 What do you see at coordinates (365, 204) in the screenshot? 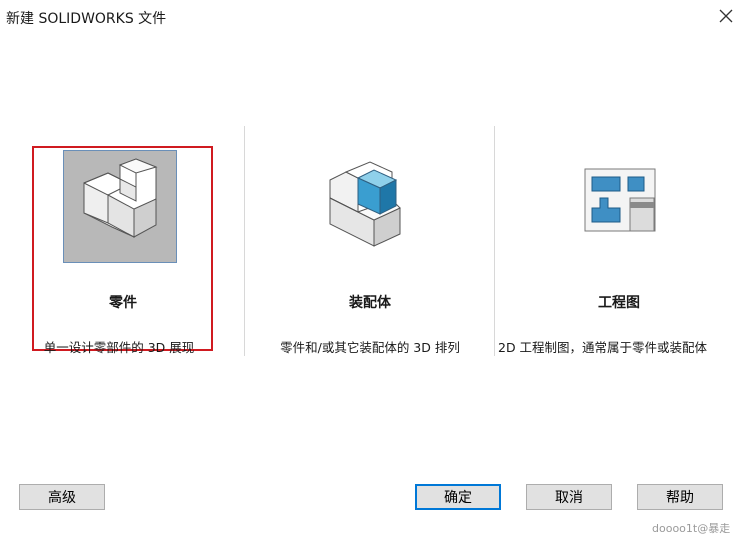
I see `assembly-icon` at bounding box center [365, 204].